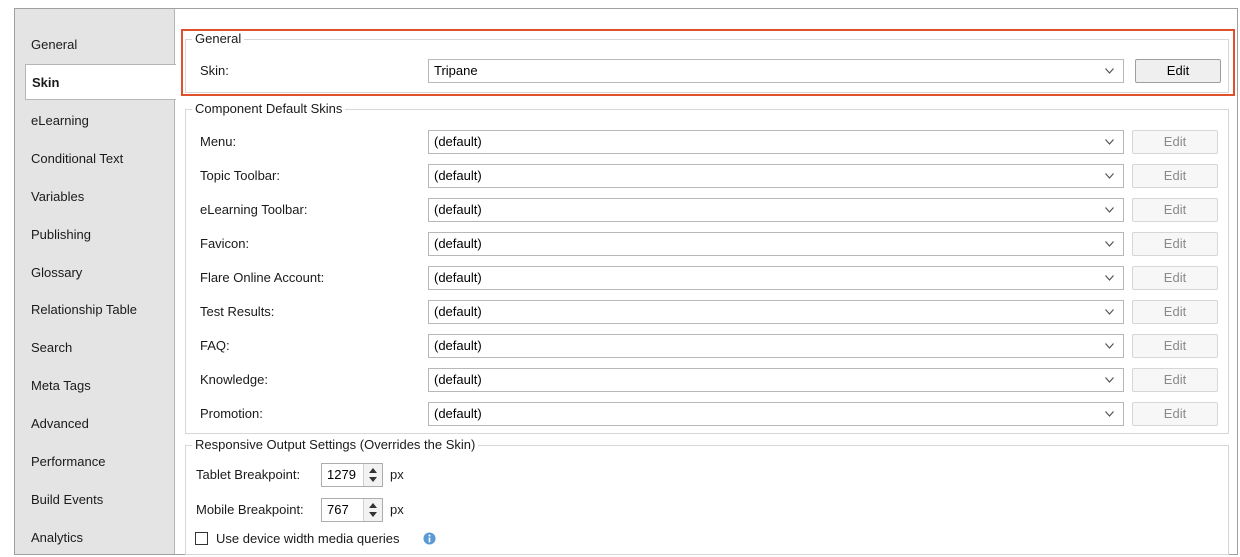  I want to click on sidebar-item-analytics: Analytics, so click(95, 538).